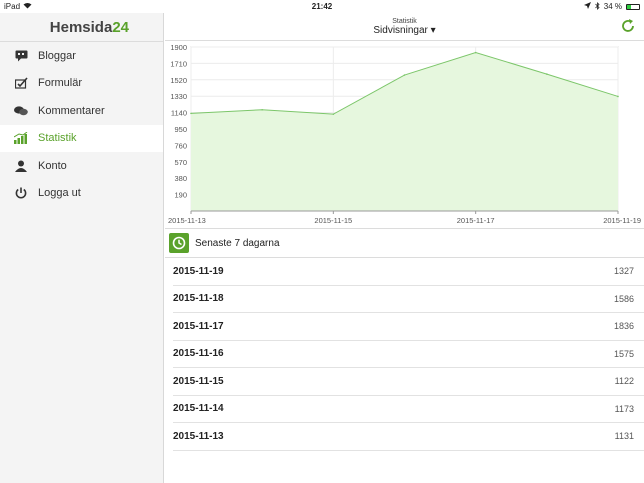 This screenshot has width=644, height=483. What do you see at coordinates (198, 381) in the screenshot?
I see `row-date: 2015-11-15` at bounding box center [198, 381].